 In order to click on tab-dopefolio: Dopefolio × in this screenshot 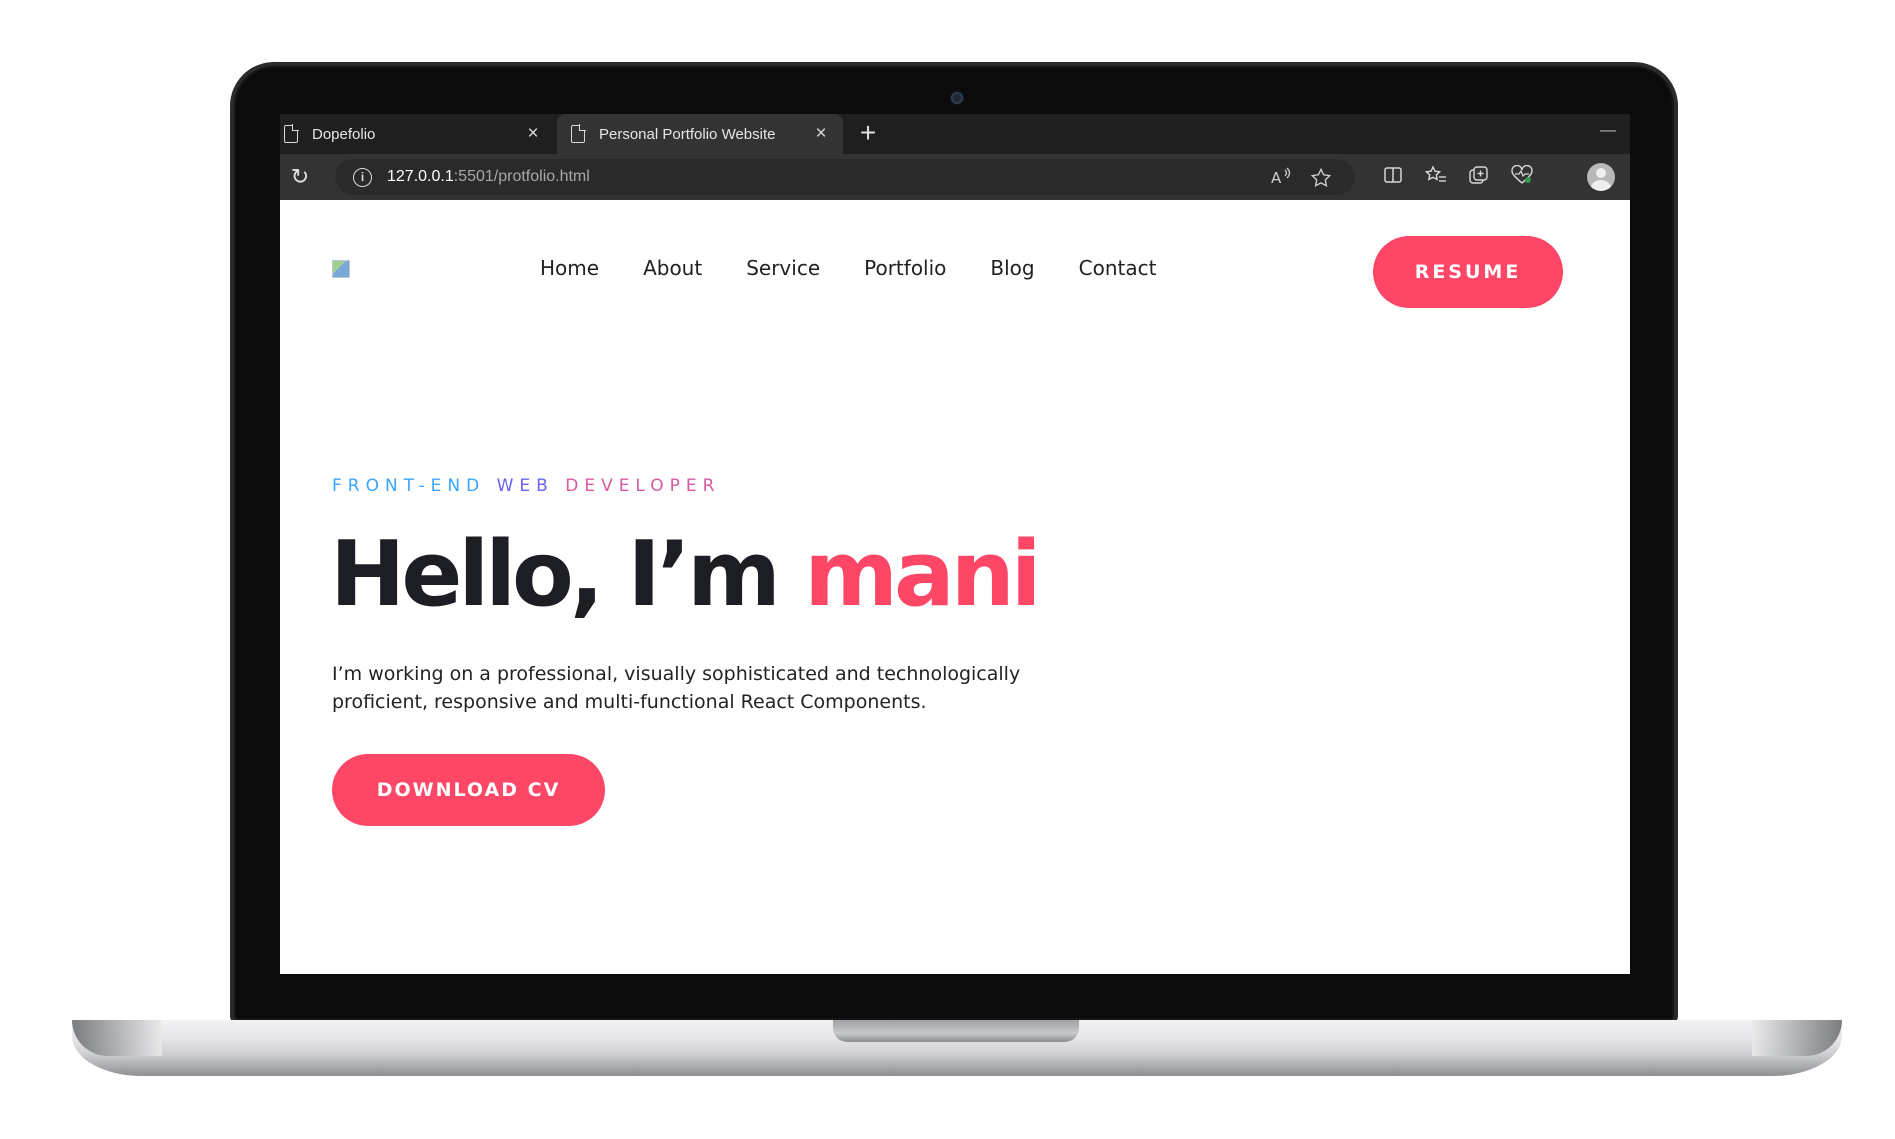, I will do `click(417, 134)`.